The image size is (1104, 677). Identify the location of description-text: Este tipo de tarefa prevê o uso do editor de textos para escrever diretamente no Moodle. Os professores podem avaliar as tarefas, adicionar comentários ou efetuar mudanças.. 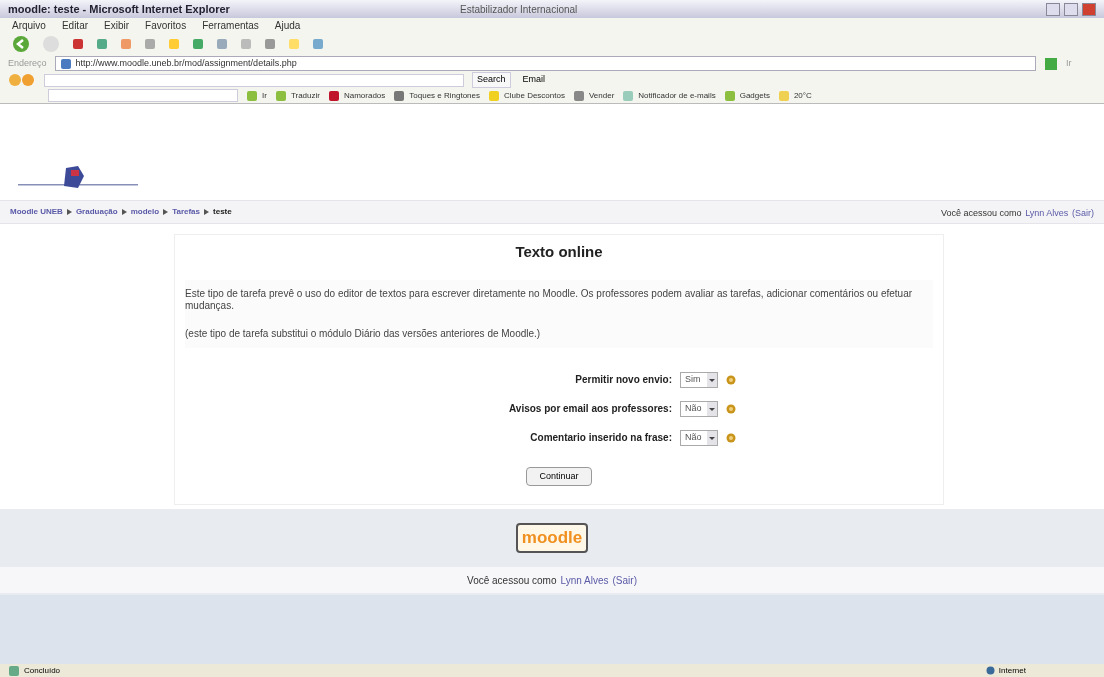
(549, 299).